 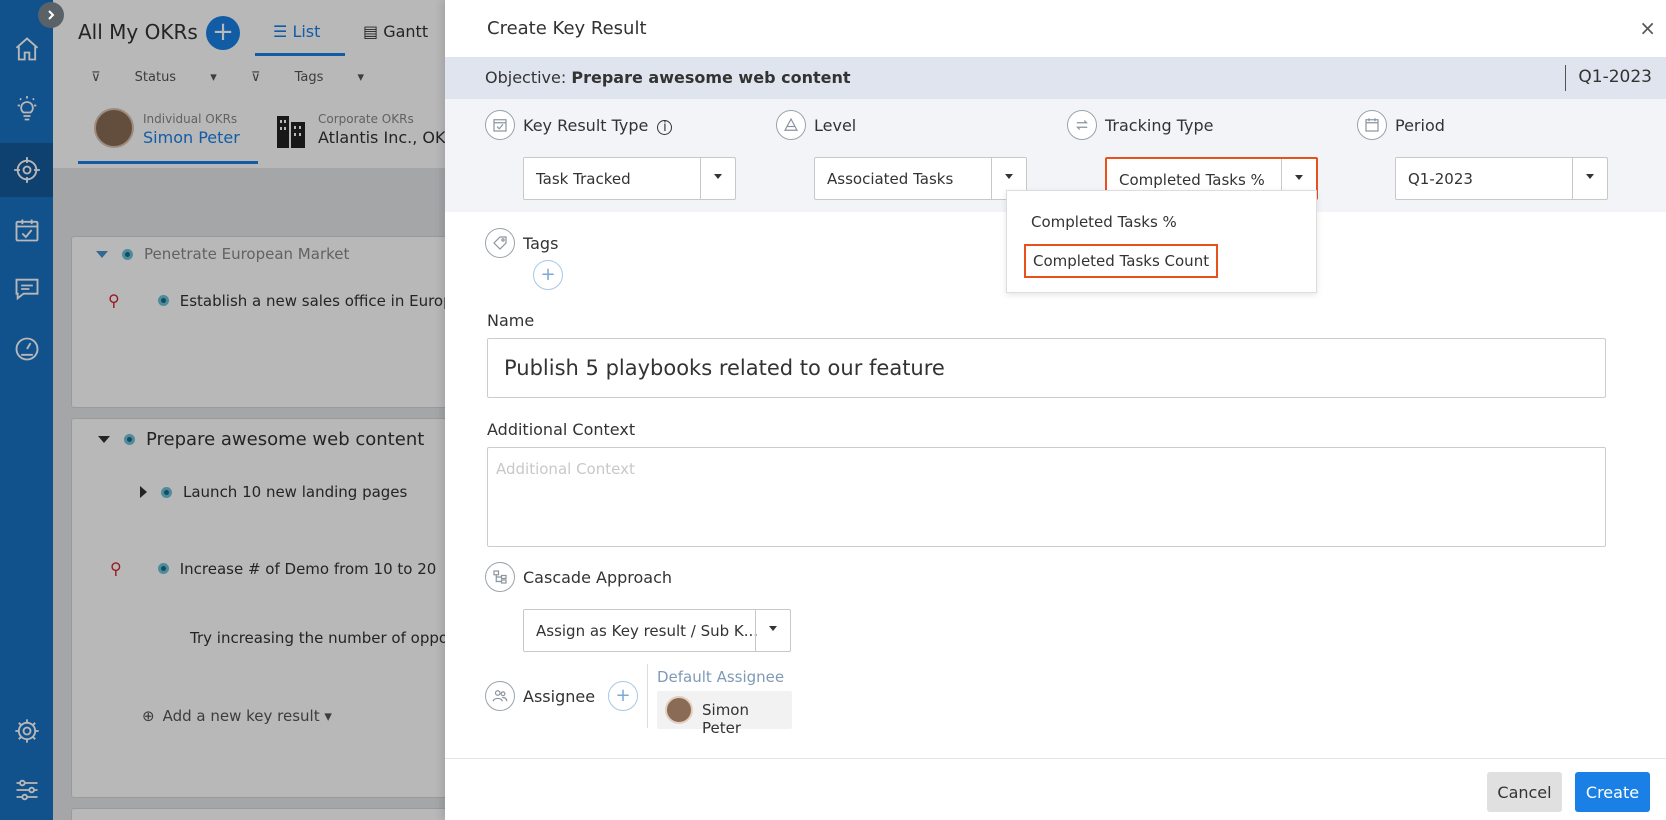 I want to click on gantt-icon: ▤, so click(x=373, y=31).